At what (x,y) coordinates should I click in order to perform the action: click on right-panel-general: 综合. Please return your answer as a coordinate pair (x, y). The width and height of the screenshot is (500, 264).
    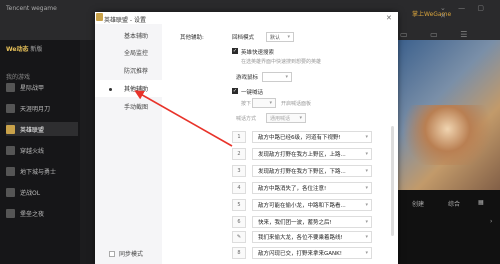
    Looking at the image, I should click on (454, 203).